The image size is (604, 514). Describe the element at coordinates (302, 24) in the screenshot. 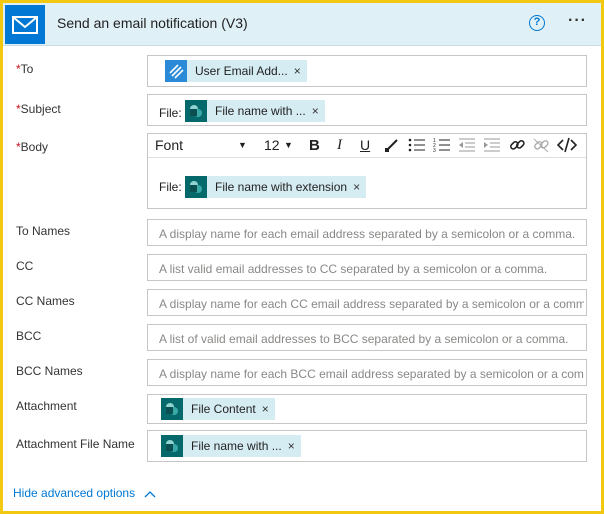

I see `card-header: Send an email notification (V3) ? ···` at that location.